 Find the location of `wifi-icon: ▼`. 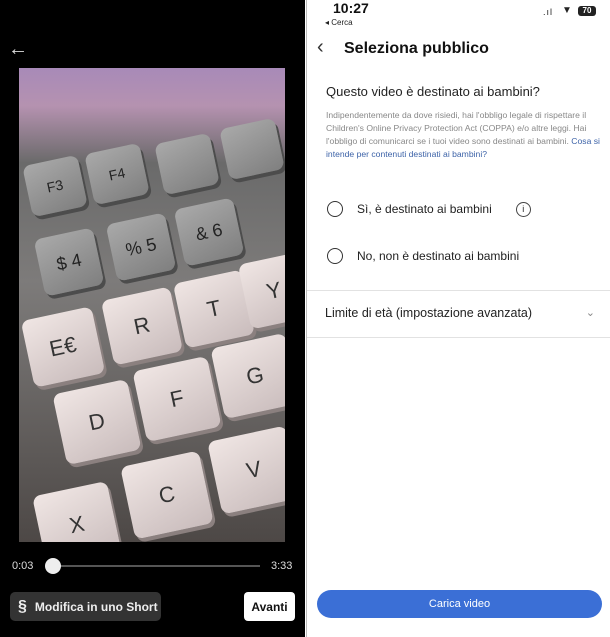

wifi-icon: ▼ is located at coordinates (567, 10).